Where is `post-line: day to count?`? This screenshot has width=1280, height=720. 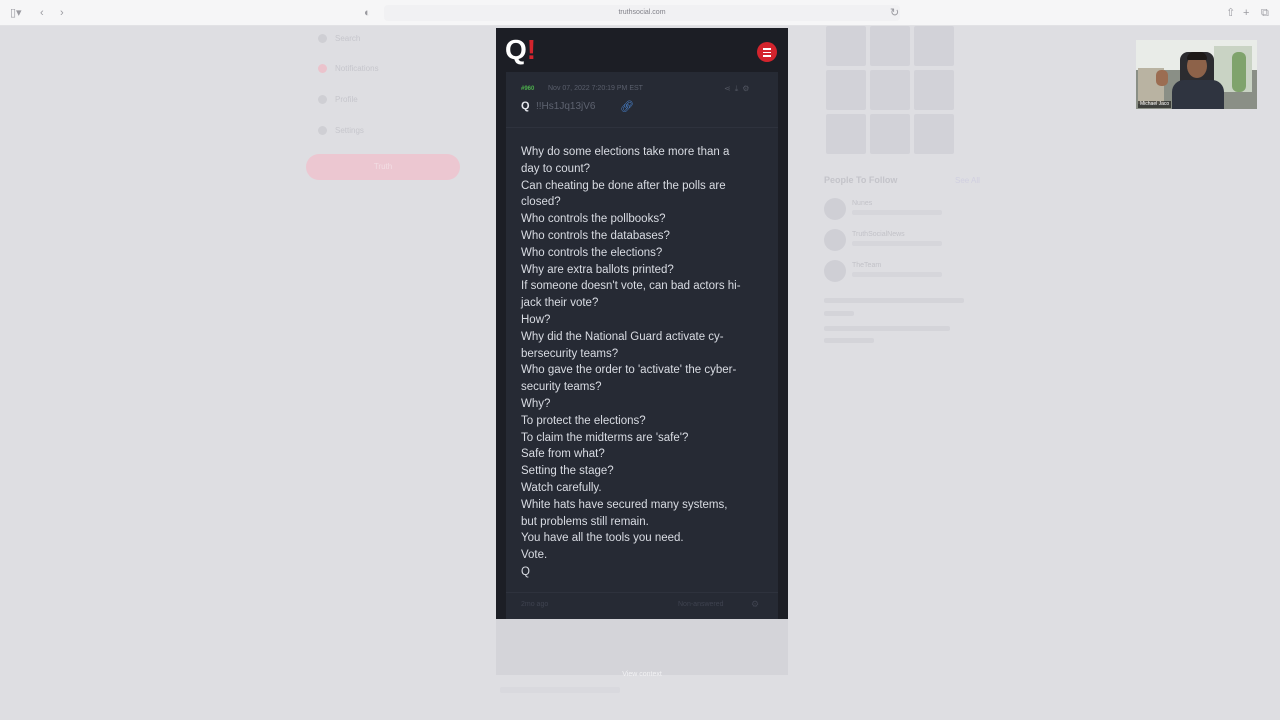
post-line: day to count? is located at coordinates (556, 168).